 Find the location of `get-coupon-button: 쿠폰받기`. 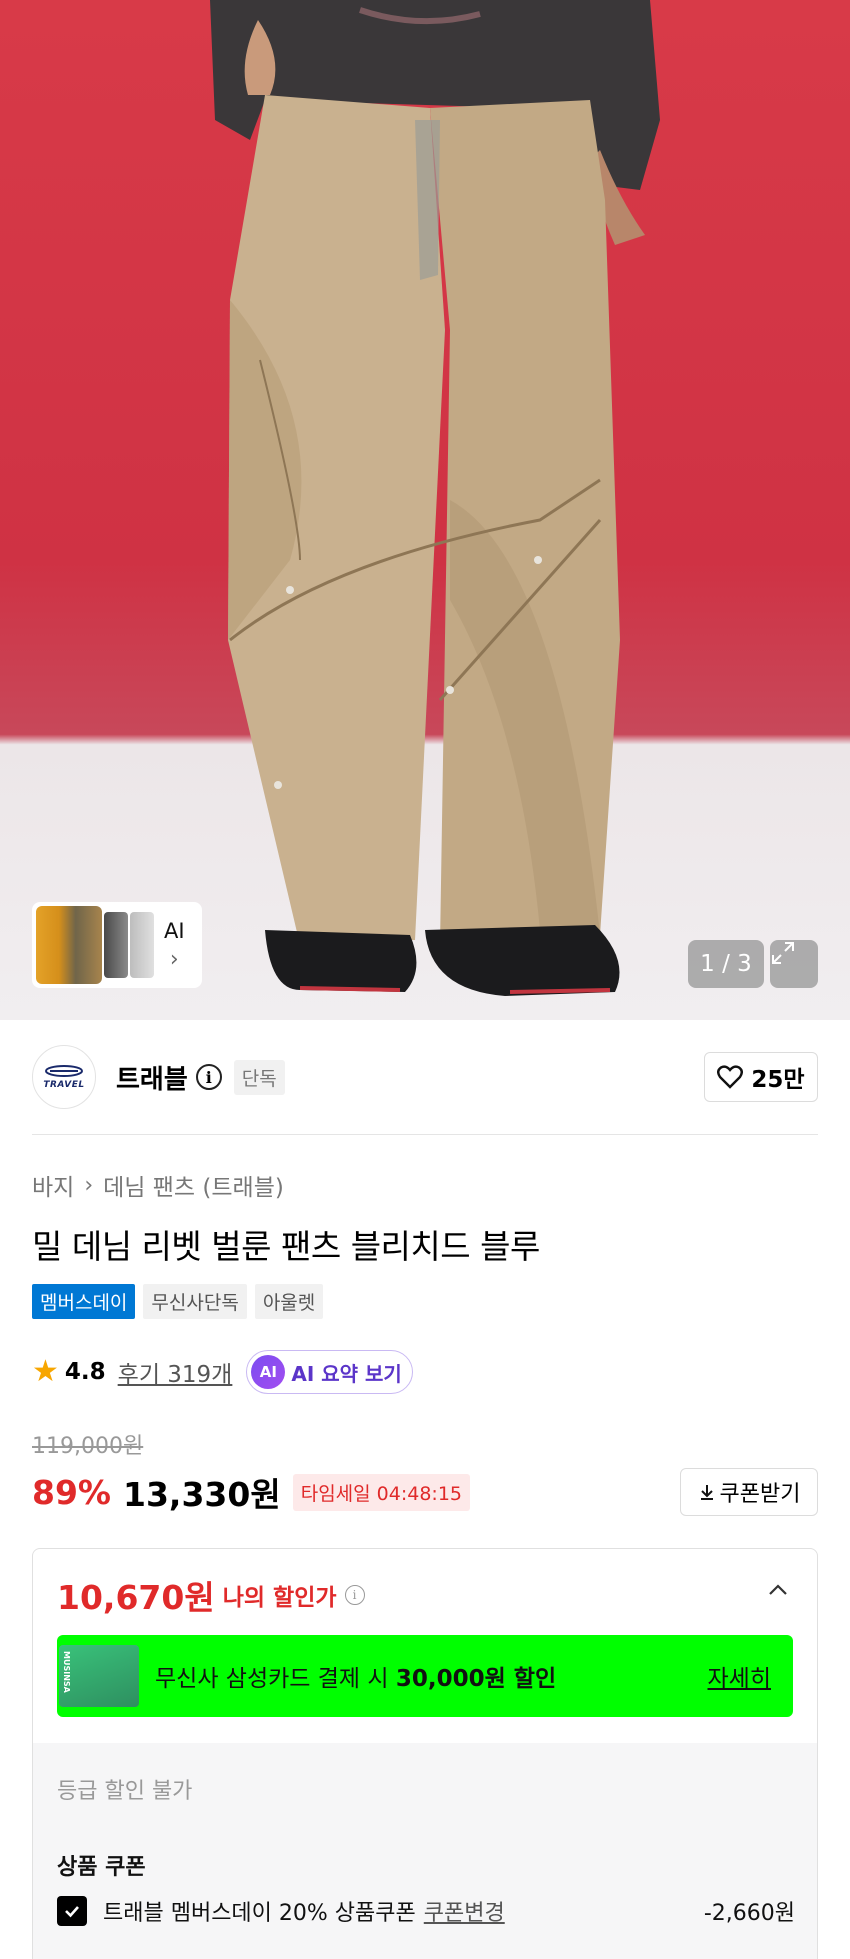

get-coupon-button: 쿠폰받기 is located at coordinates (749, 1492).